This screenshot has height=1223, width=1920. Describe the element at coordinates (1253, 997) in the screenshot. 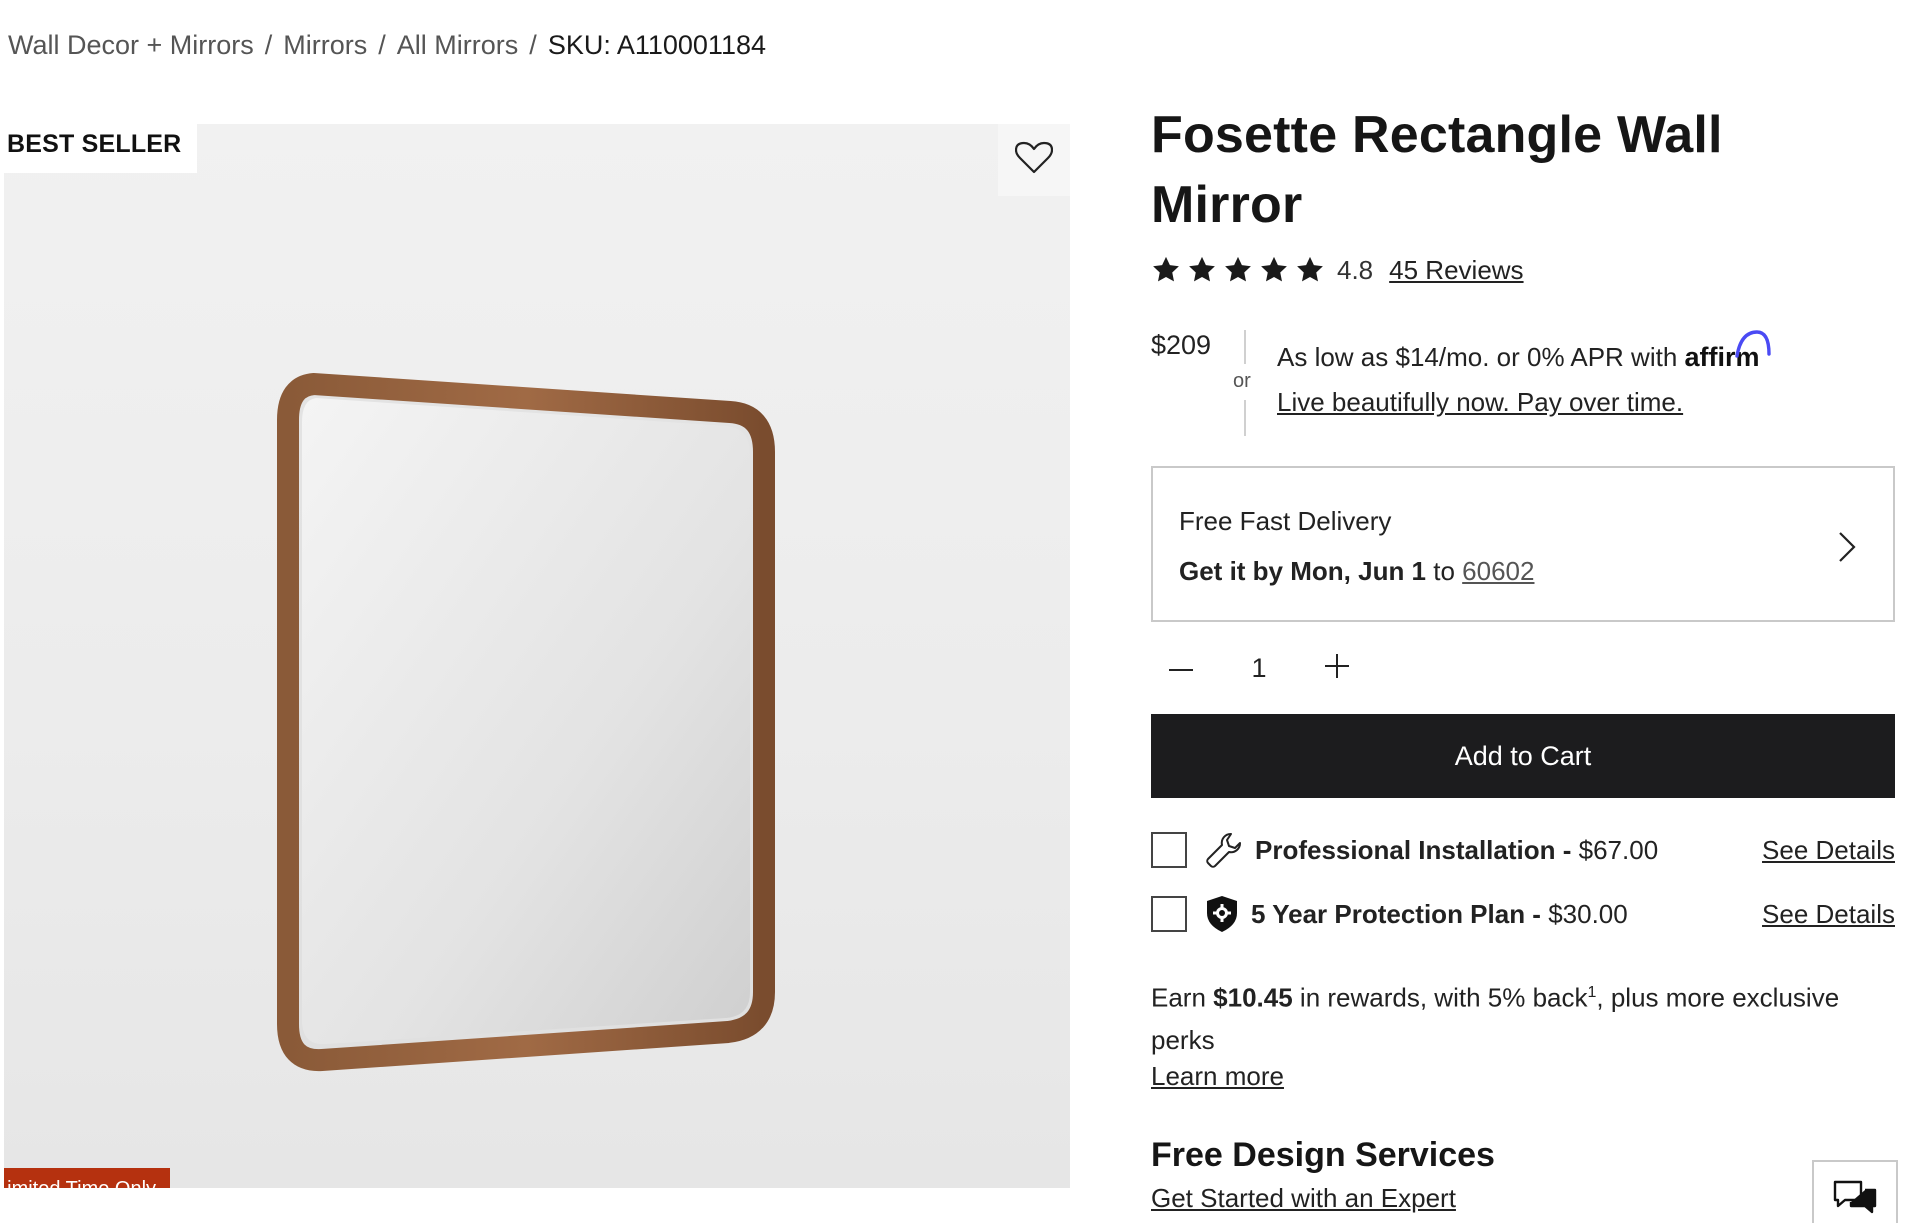

I see `rewards-amount: $10.45` at that location.